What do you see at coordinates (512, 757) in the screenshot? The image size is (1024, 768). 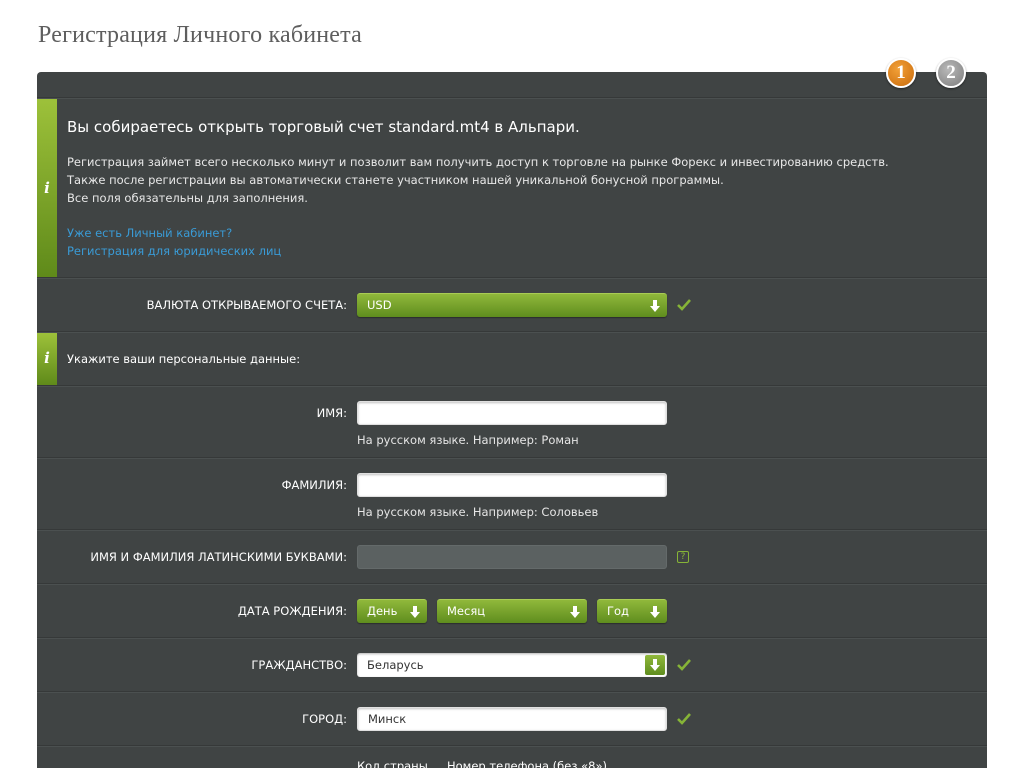 I see `phone-row: Код страны Номер телефона (без «8»)` at bounding box center [512, 757].